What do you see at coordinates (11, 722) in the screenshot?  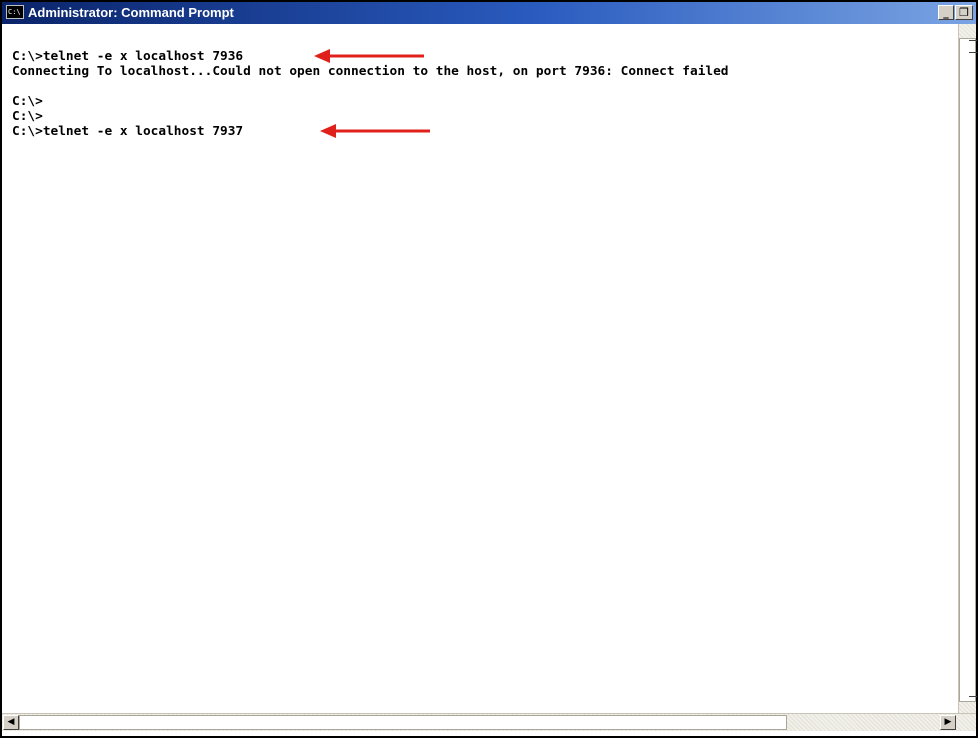 I see `scroll-left-arrow-icon: ◀` at bounding box center [11, 722].